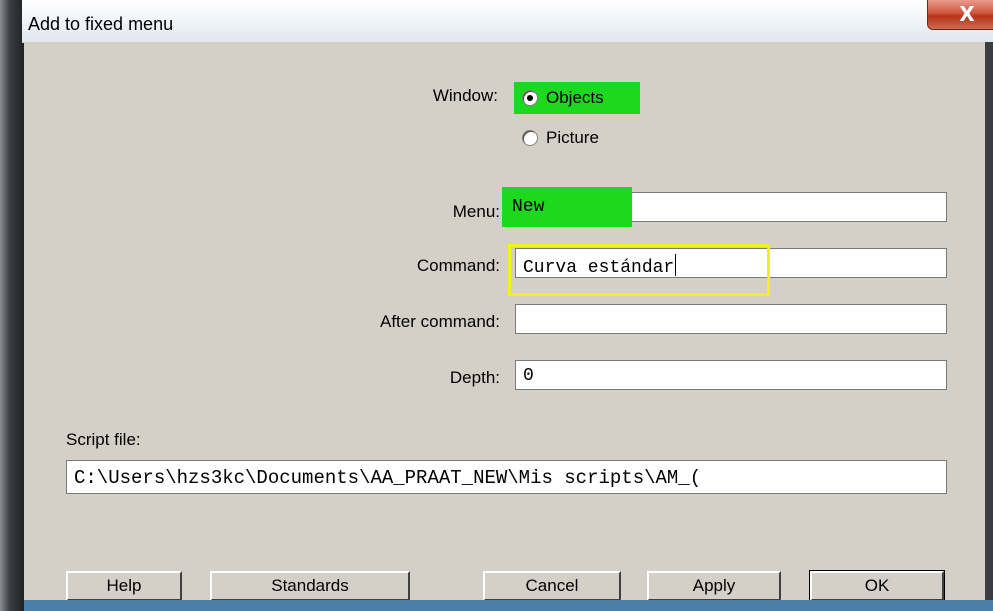 Image resolution: width=993 pixels, height=611 pixels. Describe the element at coordinates (530, 98) in the screenshot. I see `radio-objects-circle` at that location.